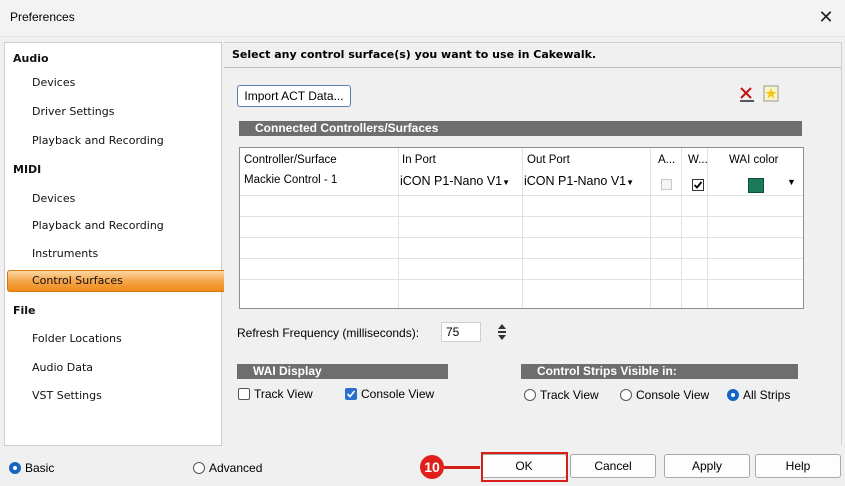 The image size is (845, 486). What do you see at coordinates (798, 466) in the screenshot?
I see `help-button: Help` at bounding box center [798, 466].